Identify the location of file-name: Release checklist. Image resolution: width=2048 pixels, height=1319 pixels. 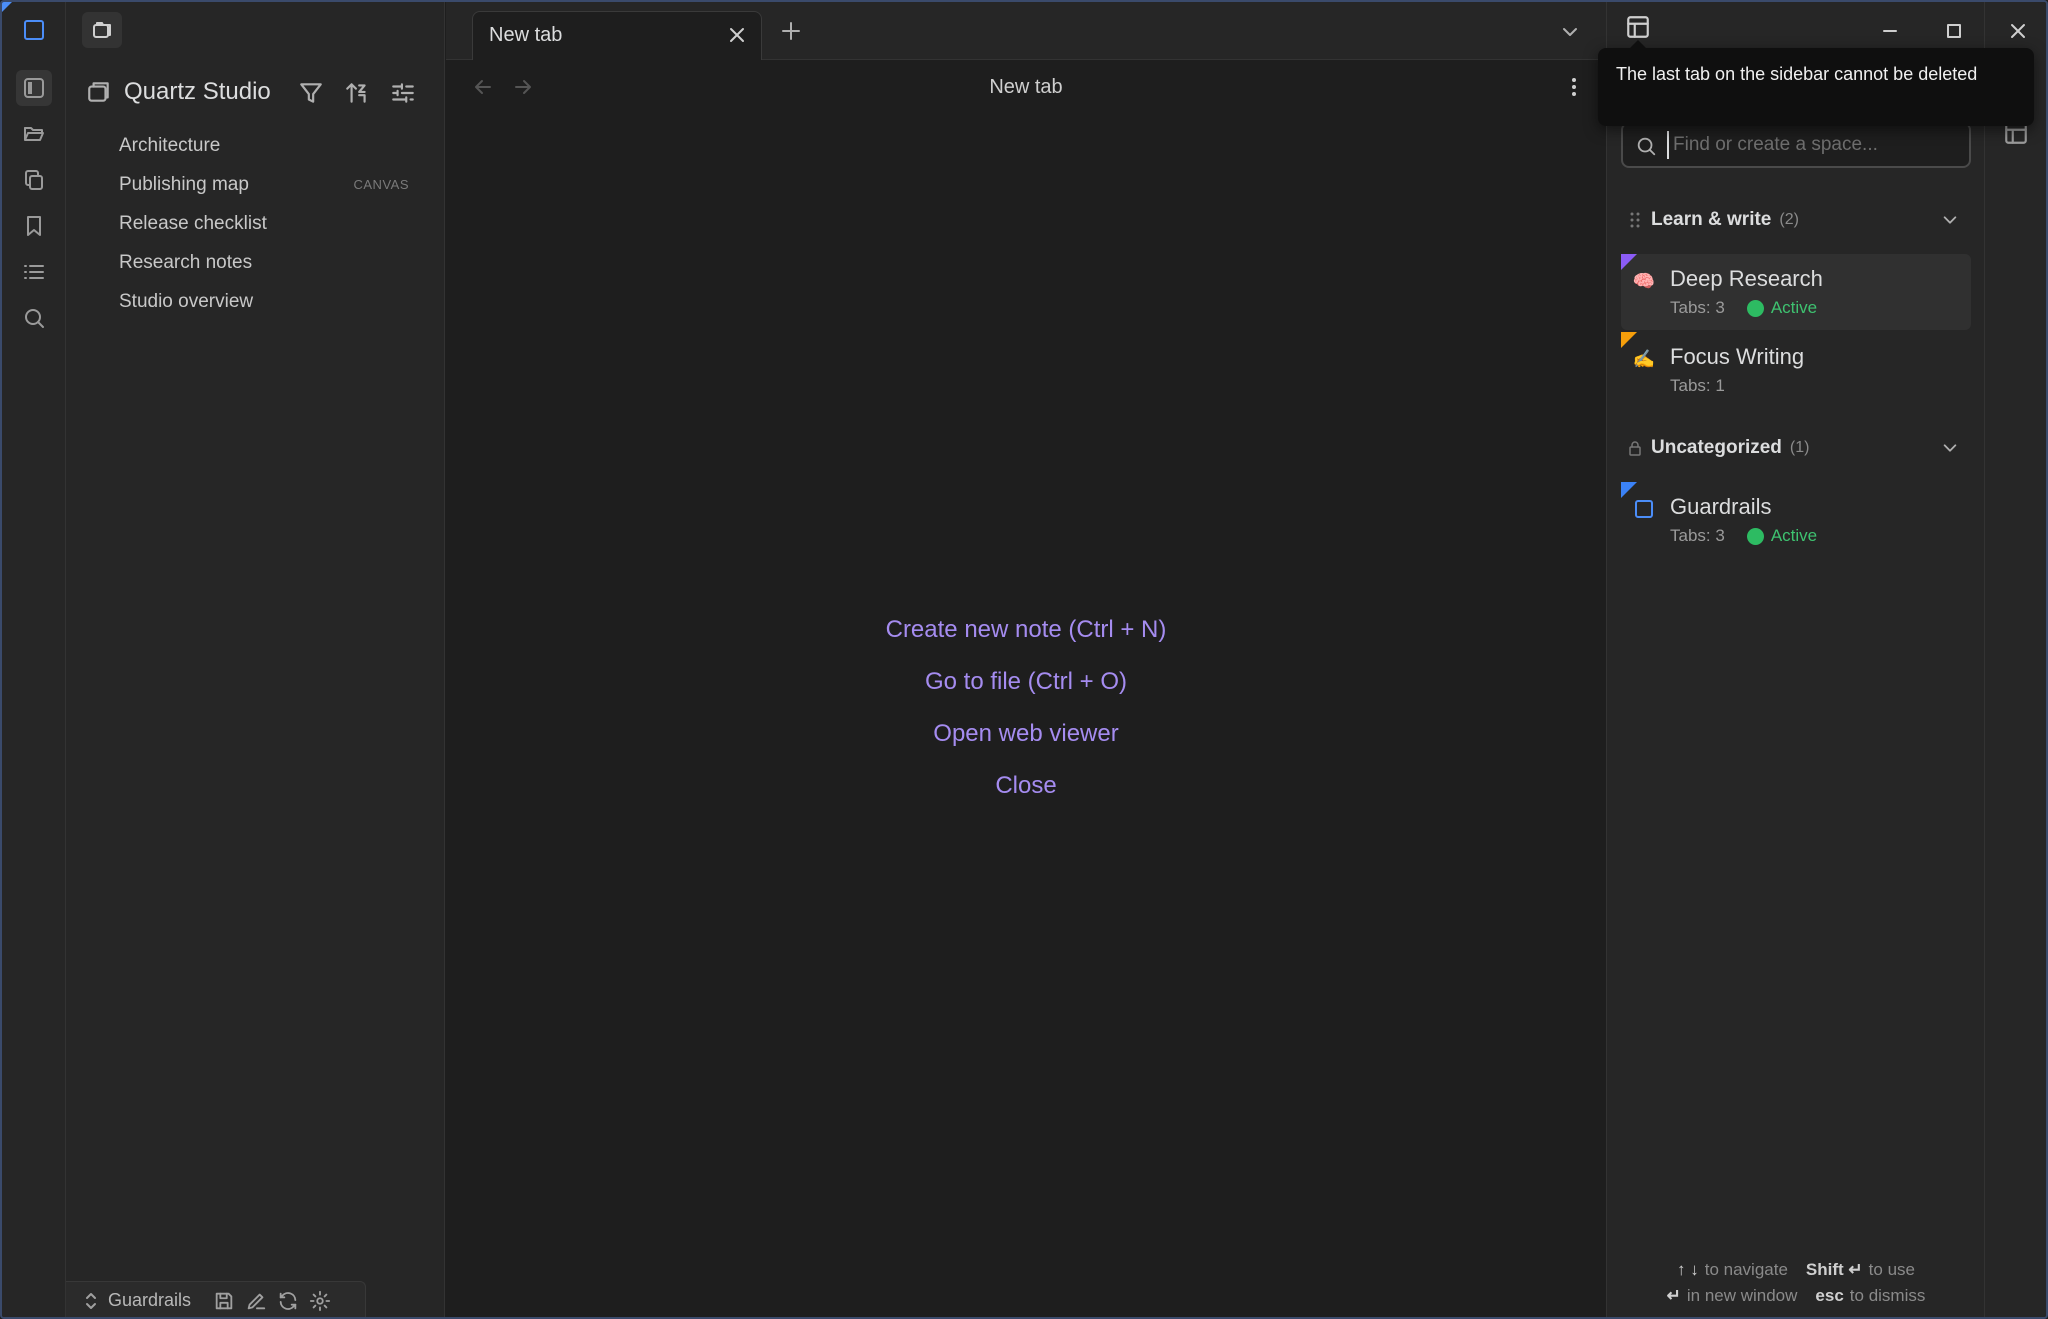
(193, 223).